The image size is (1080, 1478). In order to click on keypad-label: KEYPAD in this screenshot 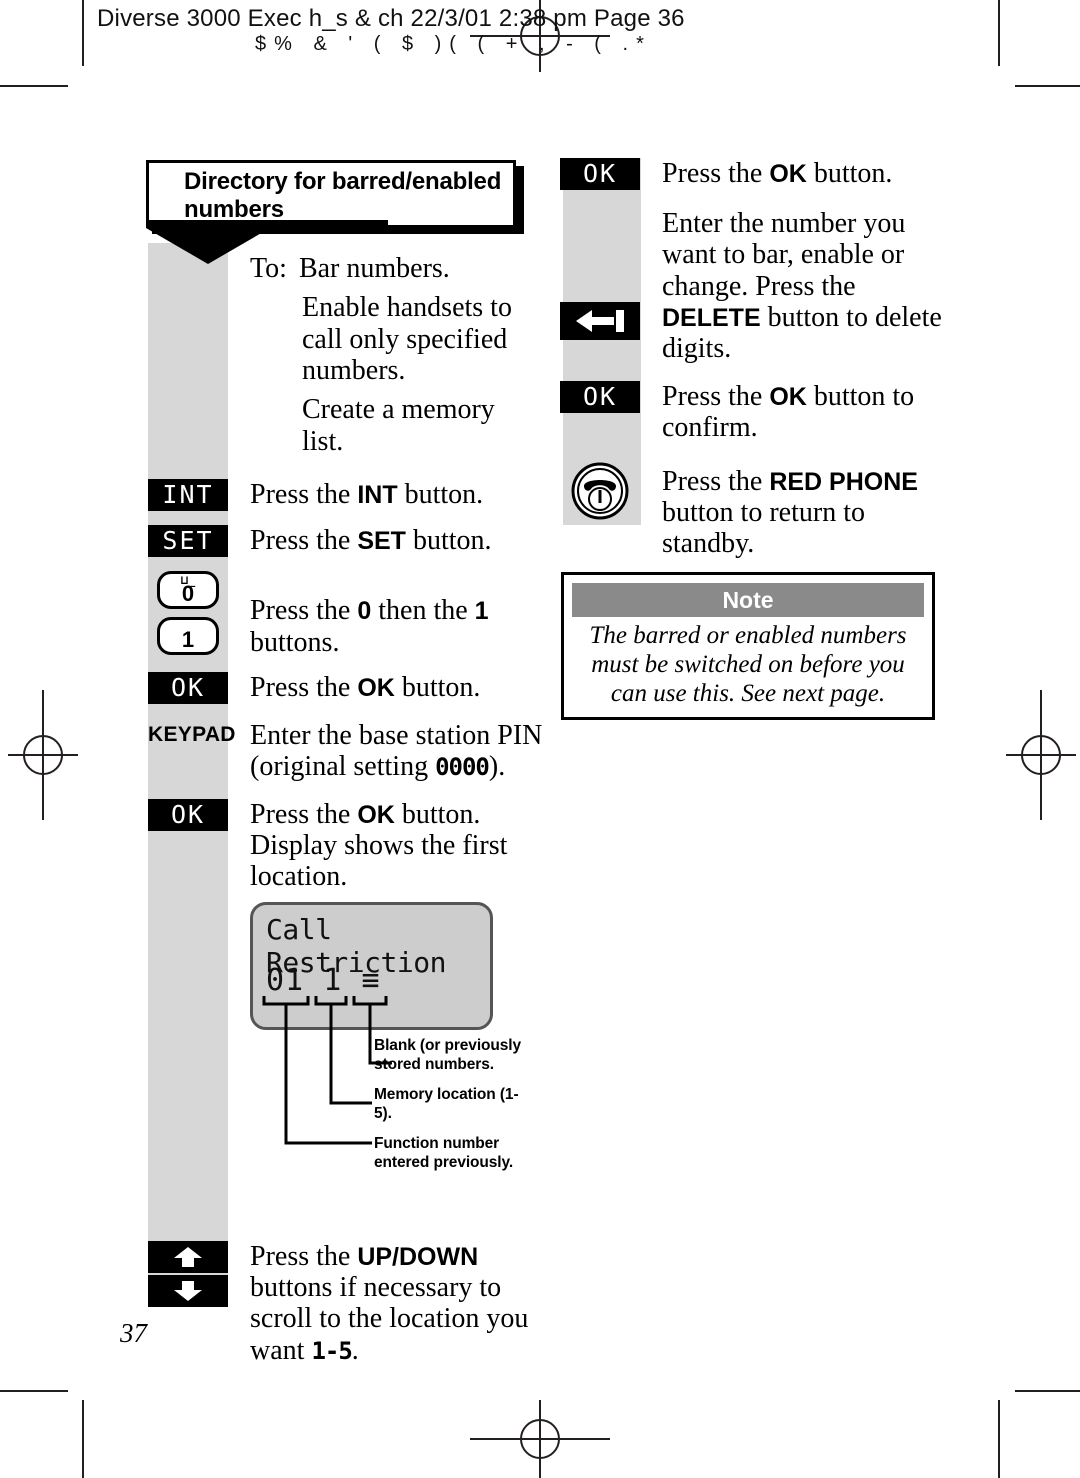, I will do `click(192, 734)`.